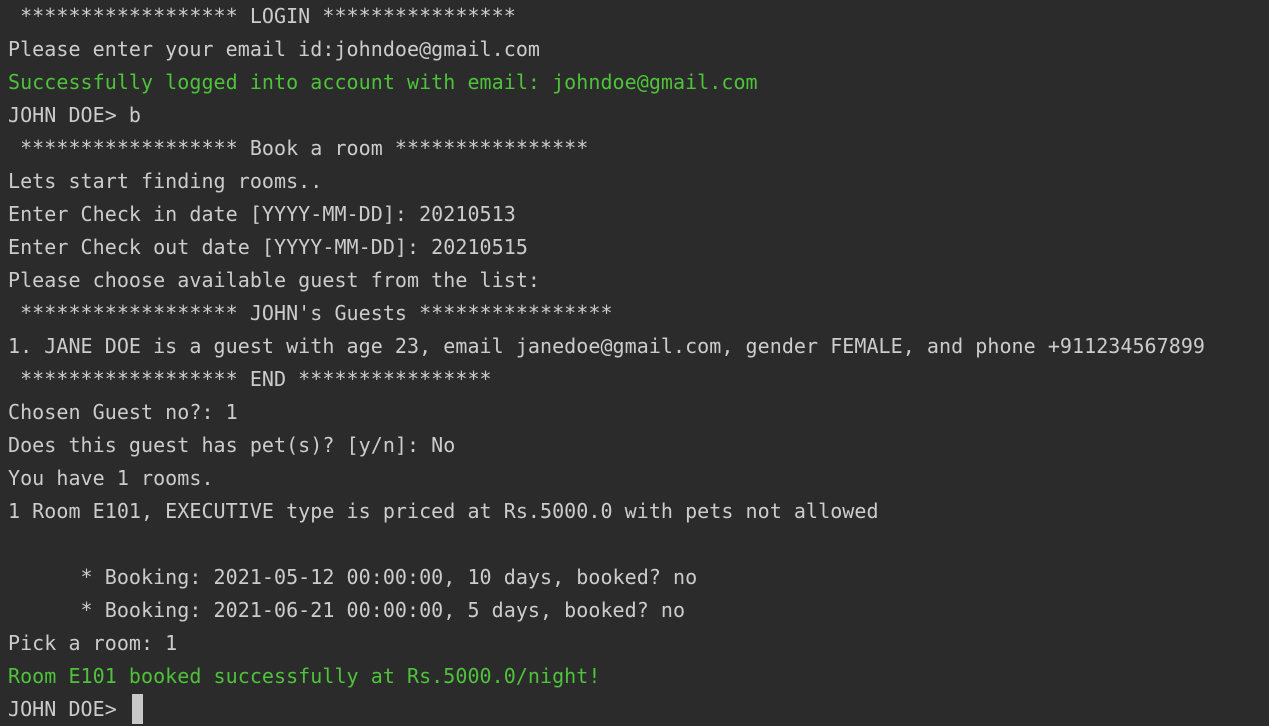 The image size is (1269, 726). What do you see at coordinates (111, 478) in the screenshot?
I see `terminal-line: You have 1 rooms.` at bounding box center [111, 478].